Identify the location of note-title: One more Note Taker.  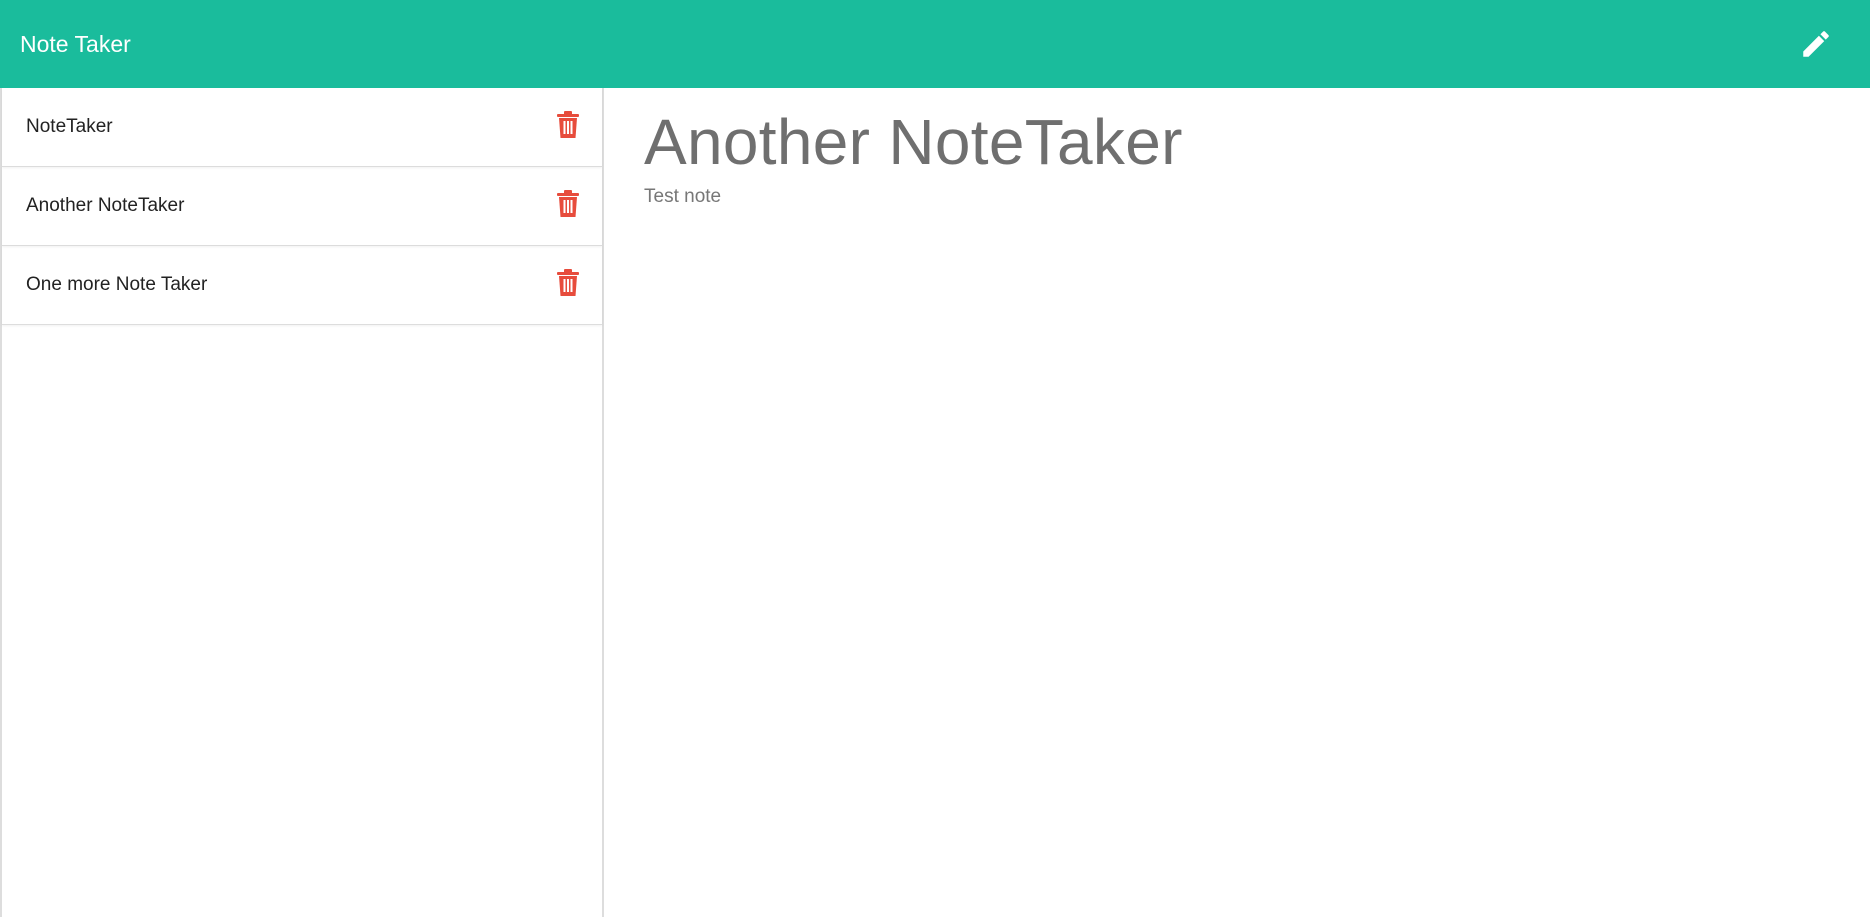
(117, 284).